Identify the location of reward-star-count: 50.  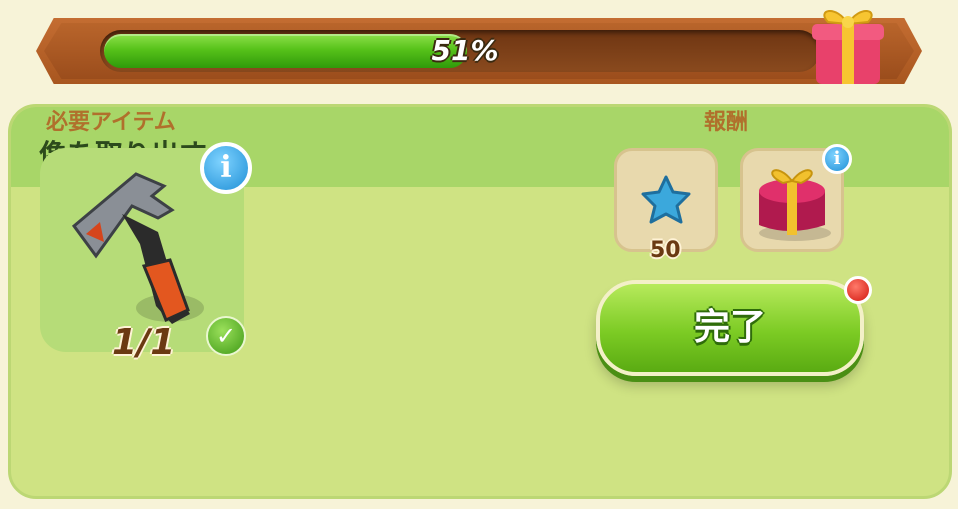
(665, 250).